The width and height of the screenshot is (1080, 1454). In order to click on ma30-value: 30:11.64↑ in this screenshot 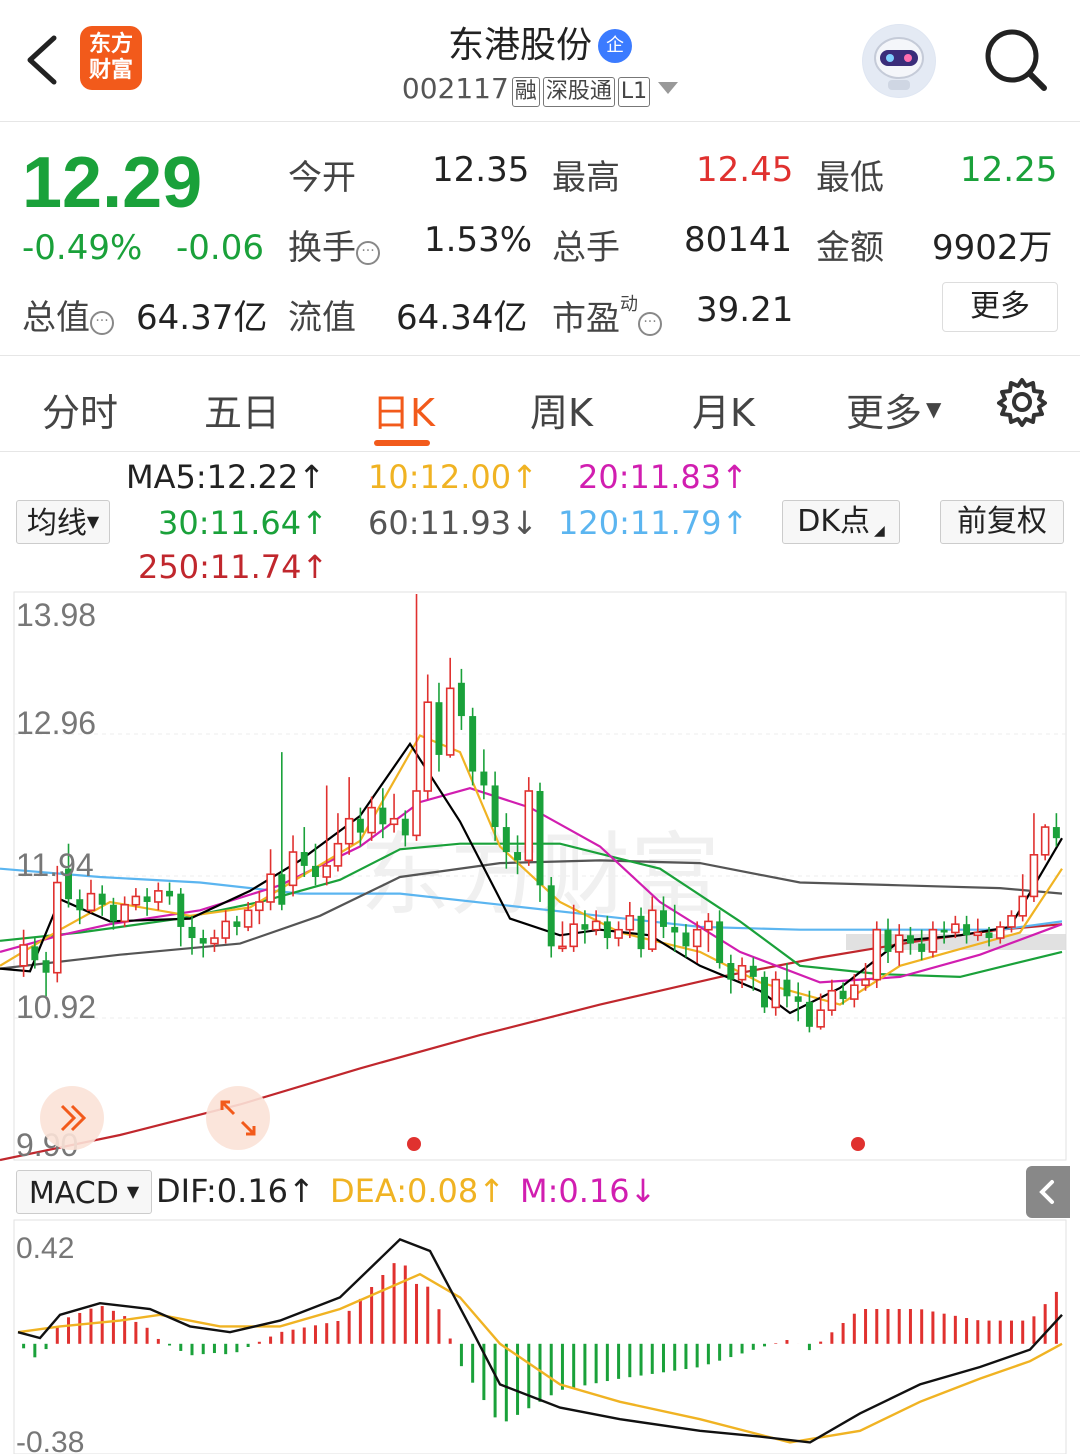, I will do `click(243, 523)`.